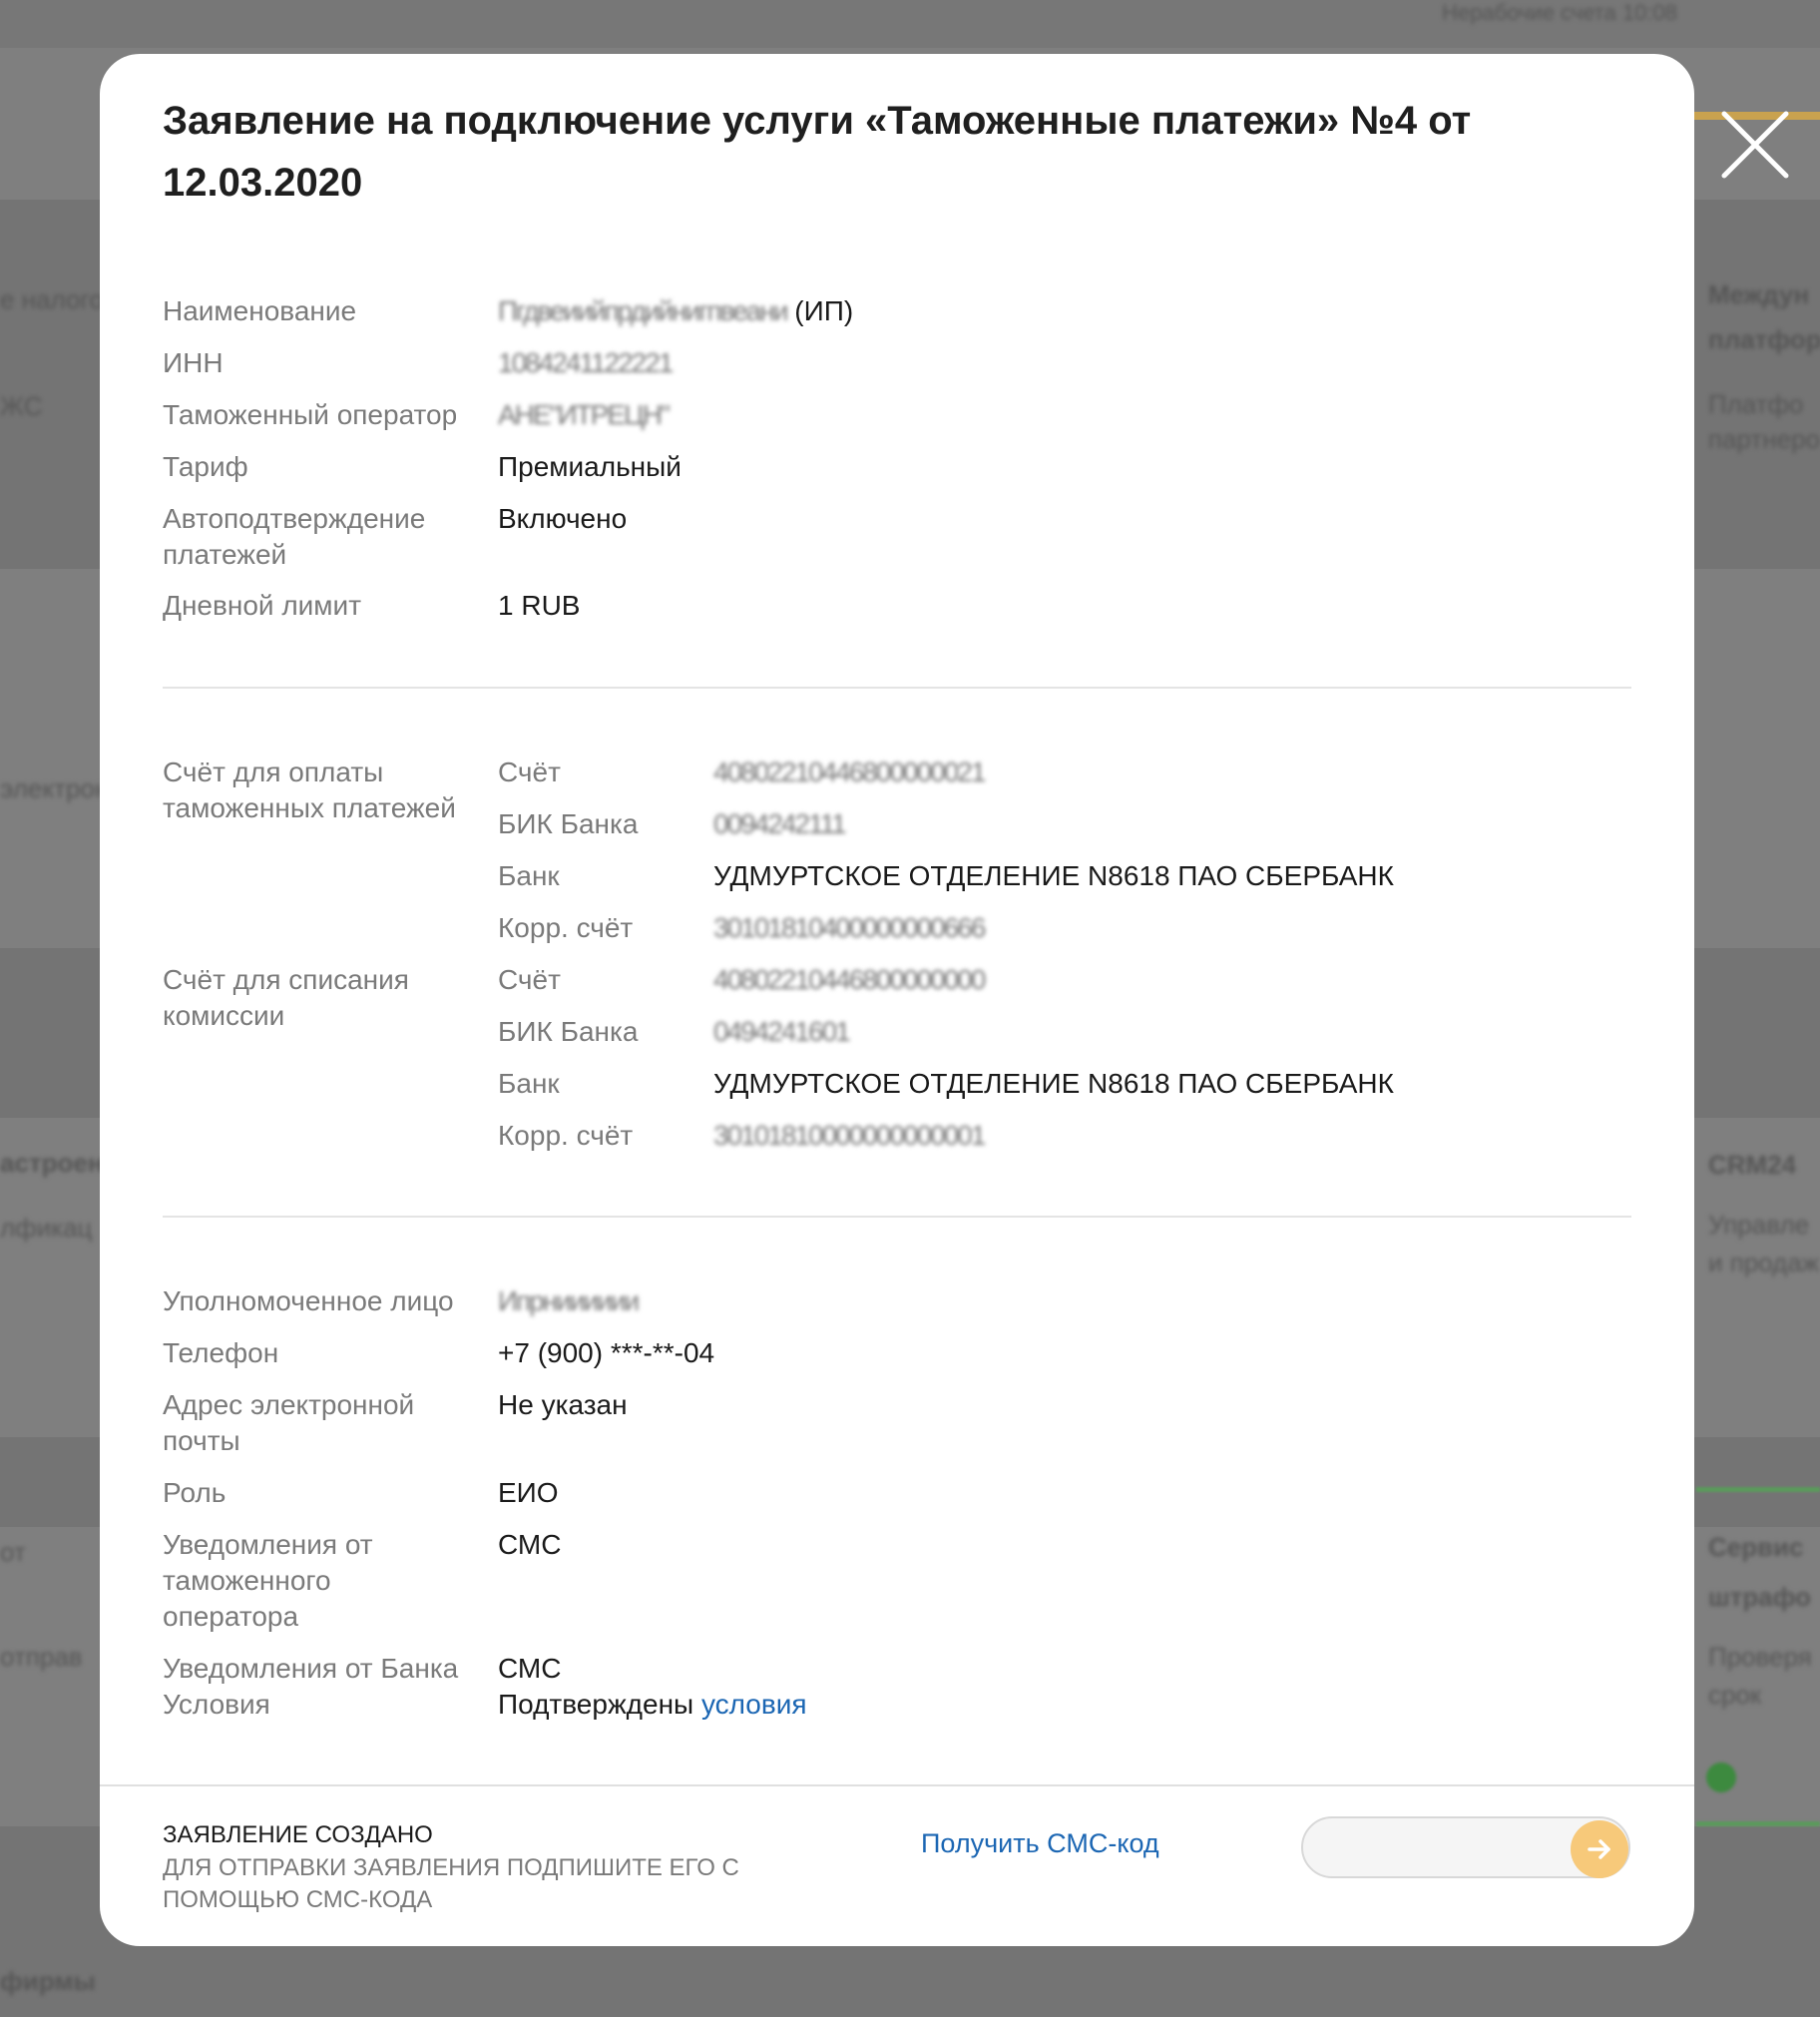  Describe the element at coordinates (311, 1668) in the screenshot. I see `bank-notify-label: Уведомления от Банка` at that location.